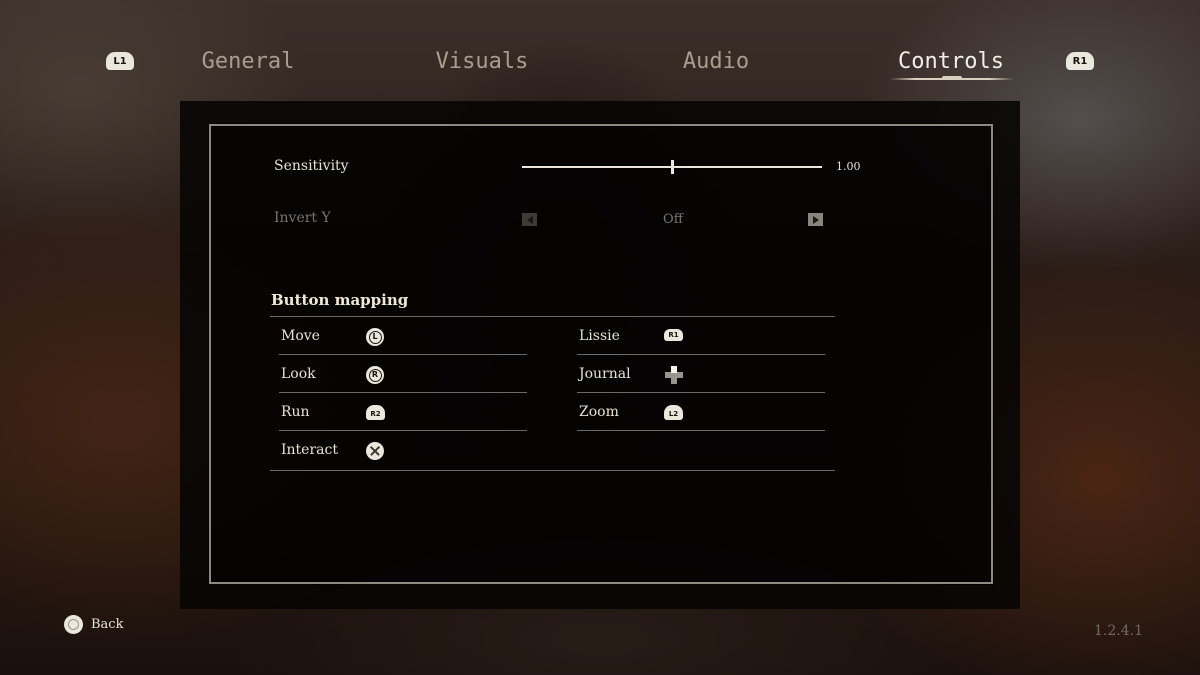 This screenshot has width=1200, height=675. Describe the element at coordinates (302, 218) in the screenshot. I see `invert-y-label: Invert Y` at that location.